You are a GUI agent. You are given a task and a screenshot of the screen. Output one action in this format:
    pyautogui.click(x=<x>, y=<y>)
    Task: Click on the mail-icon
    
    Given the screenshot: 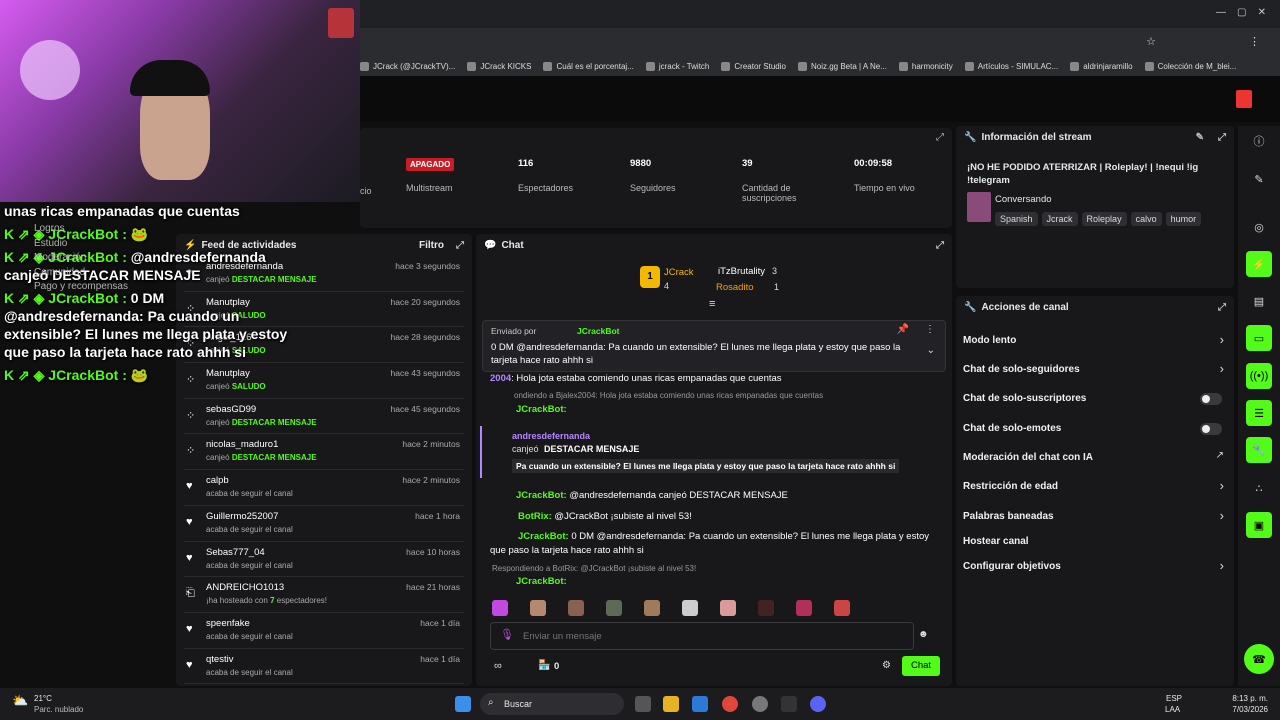 What is the action you would take?
    pyautogui.click(x=700, y=704)
    